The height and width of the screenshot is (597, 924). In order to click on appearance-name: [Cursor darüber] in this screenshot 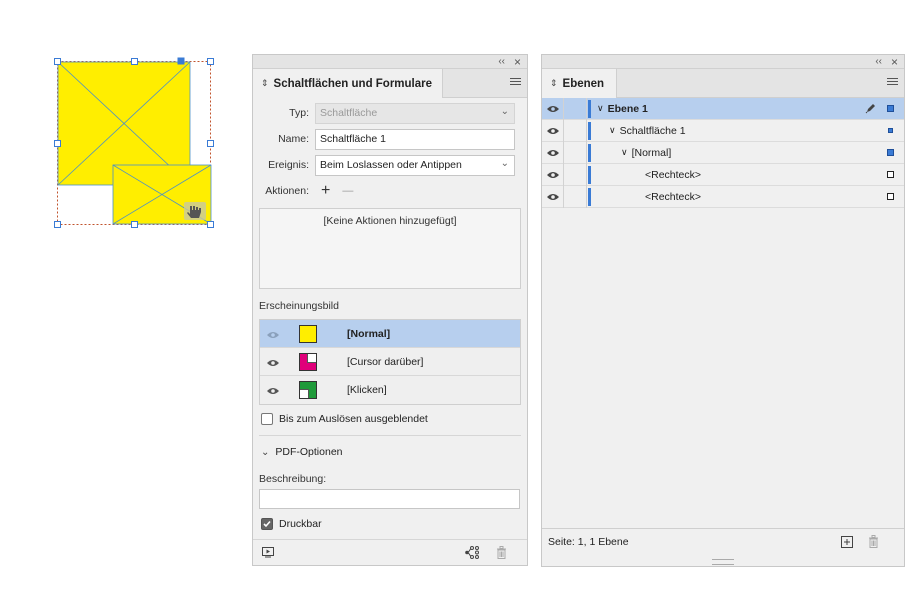, I will do `click(385, 361)`.